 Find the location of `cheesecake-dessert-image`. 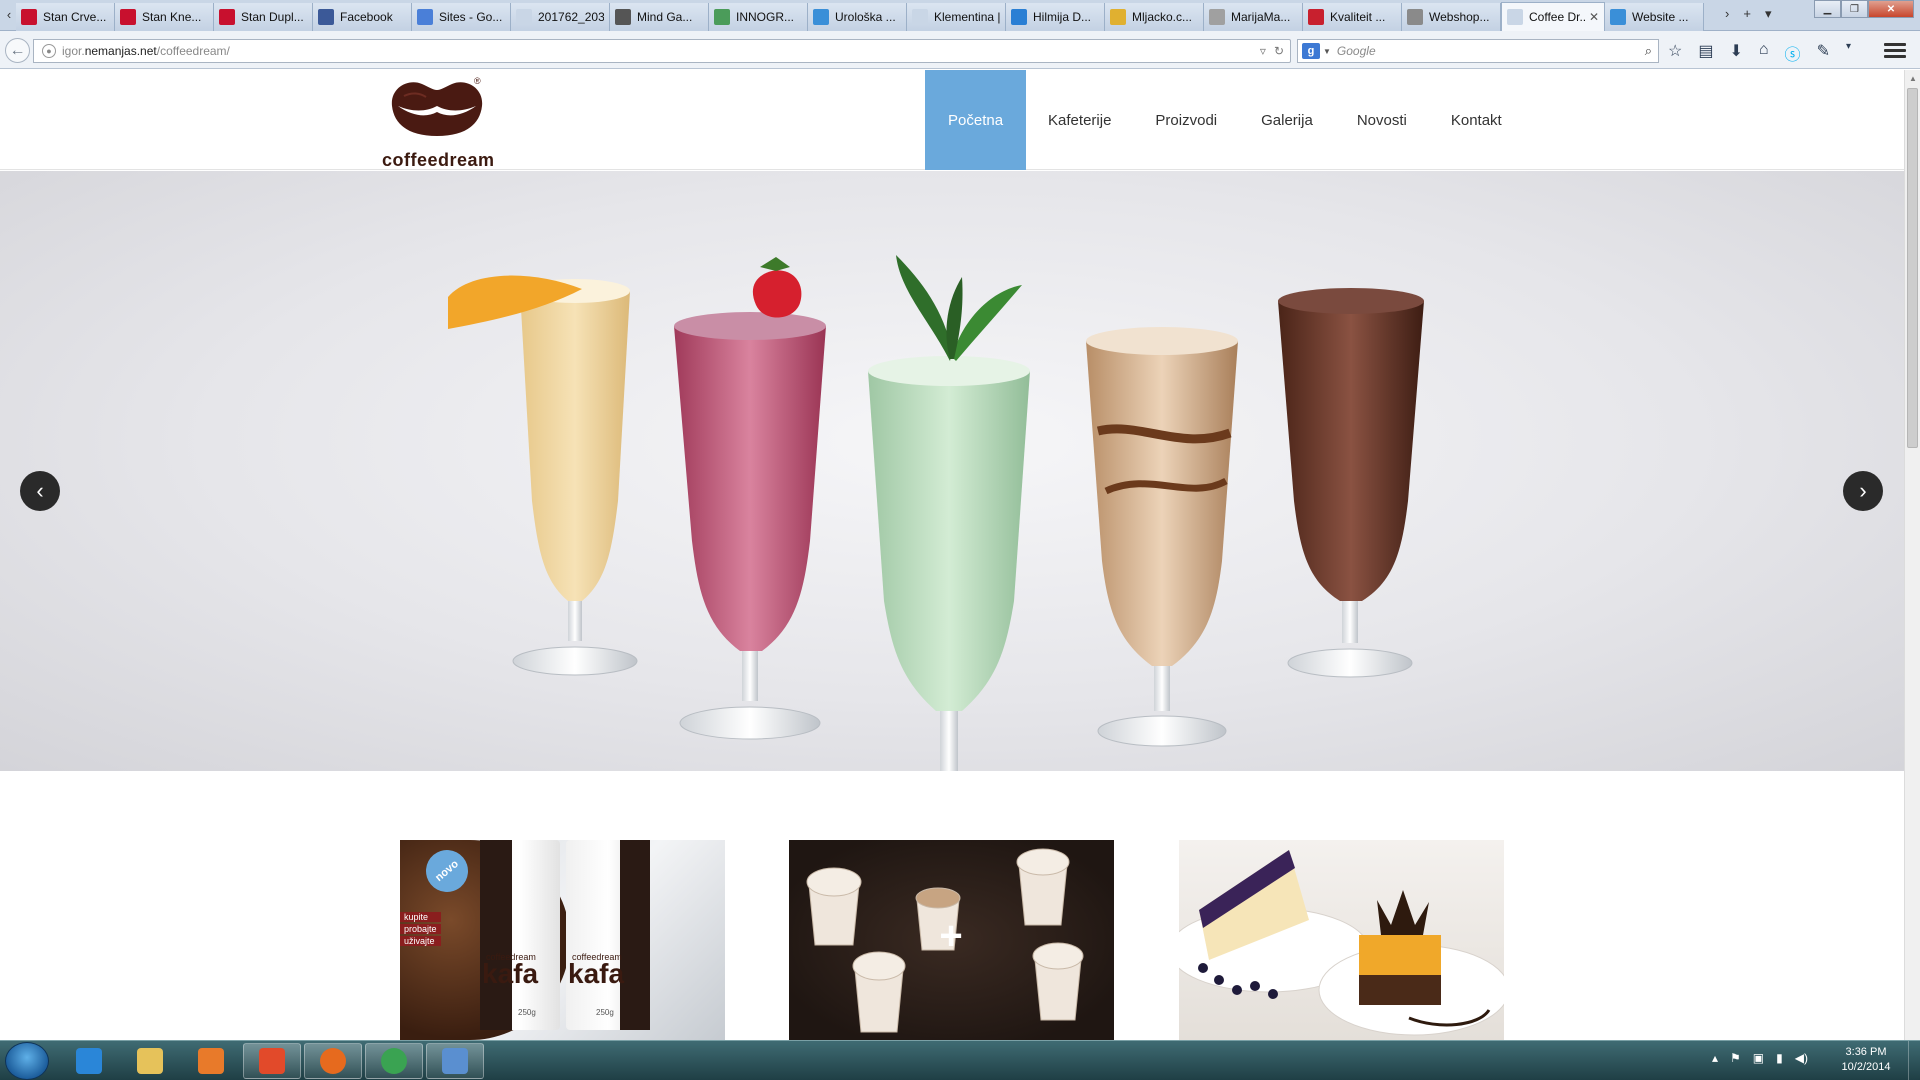

cheesecake-dessert-image is located at coordinates (1341, 943).